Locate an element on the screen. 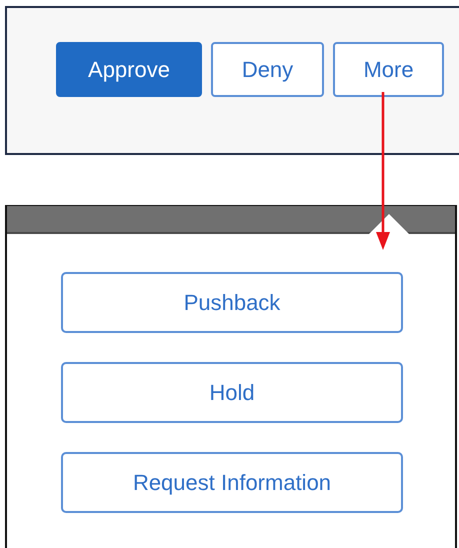 The width and height of the screenshot is (459, 548). notch-icon is located at coordinates (389, 224).